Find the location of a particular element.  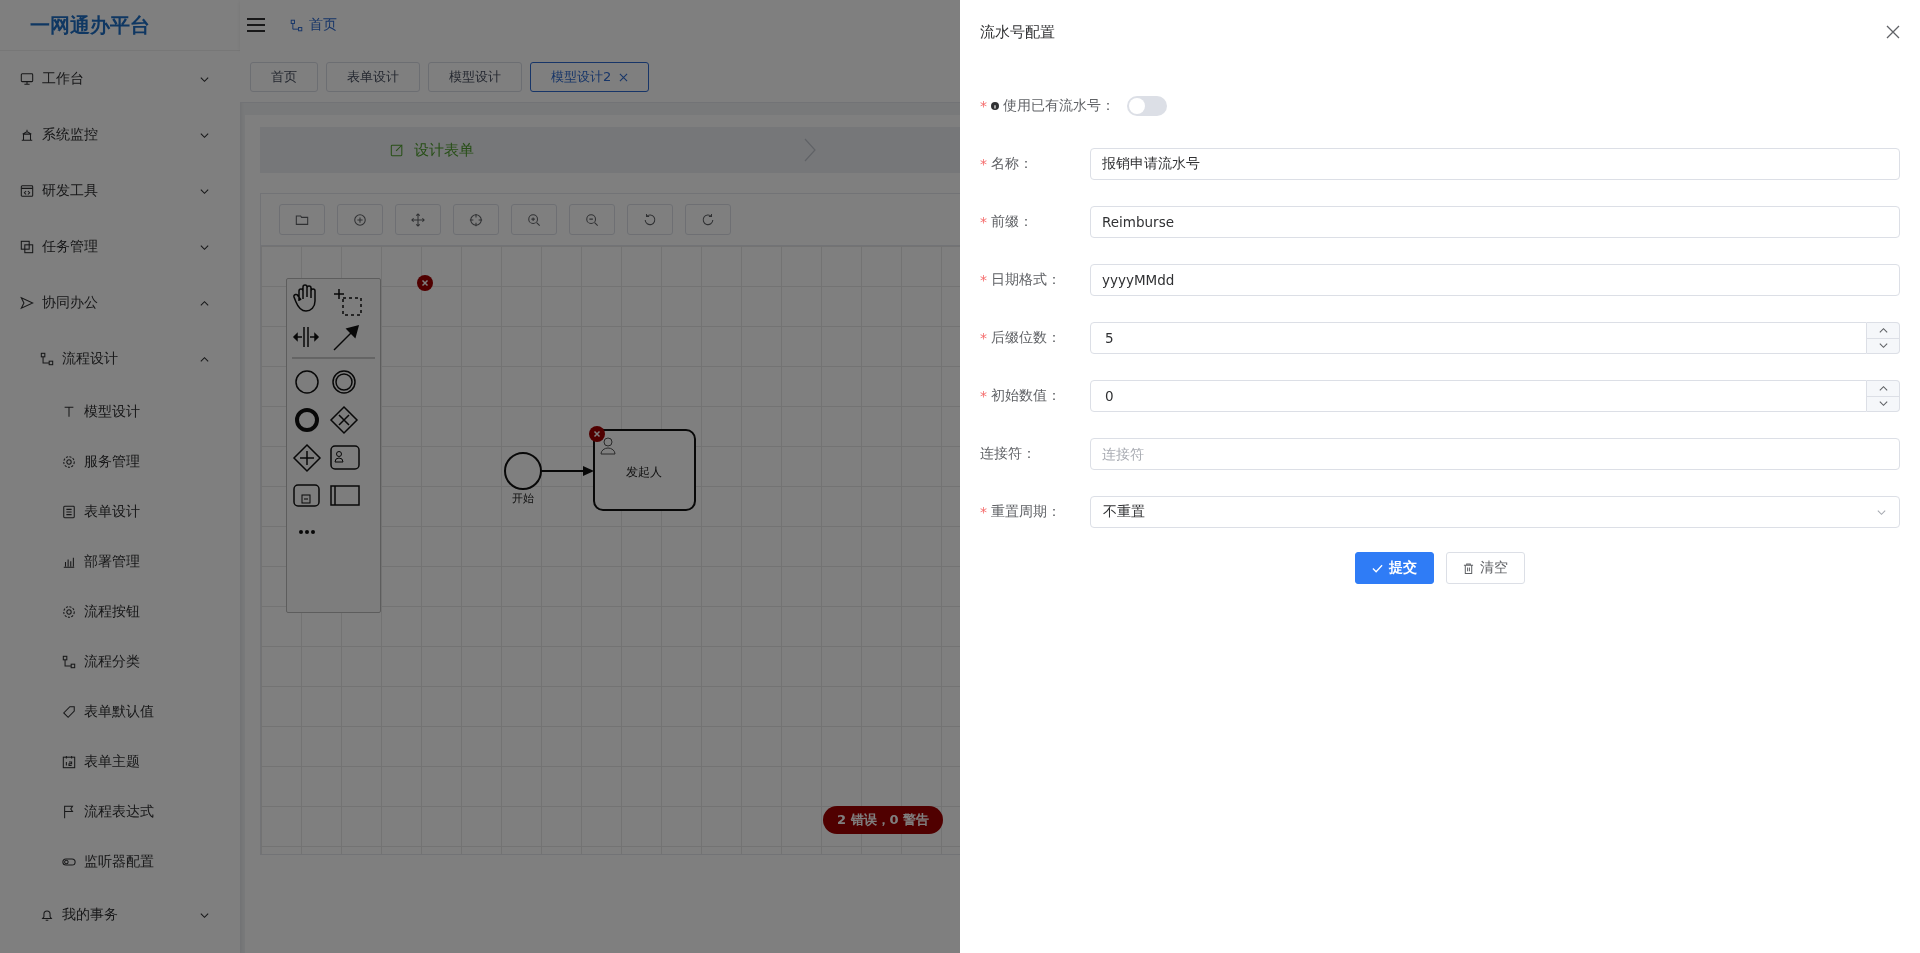

trash-icon is located at coordinates (1468, 568).